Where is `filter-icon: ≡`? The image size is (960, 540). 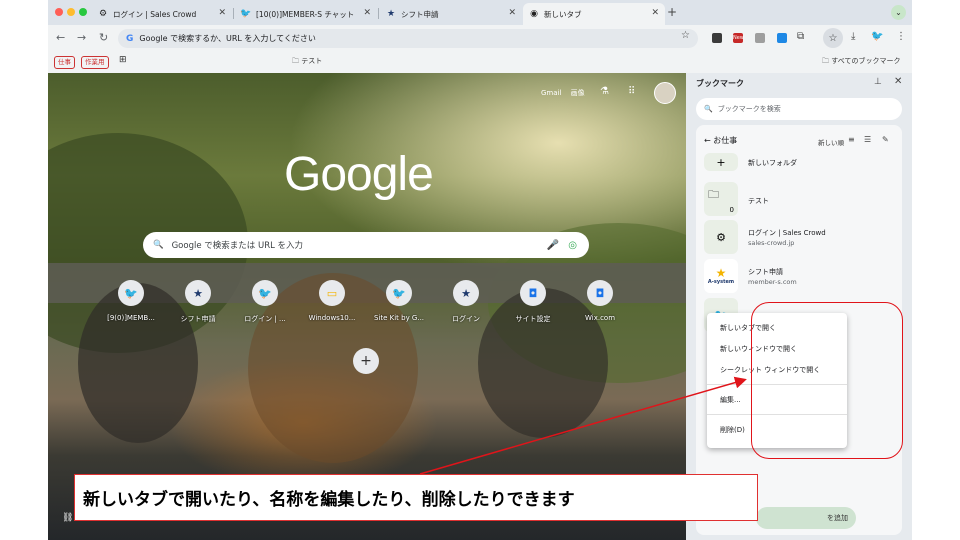
filter-icon: ≡ is located at coordinates (851, 139).